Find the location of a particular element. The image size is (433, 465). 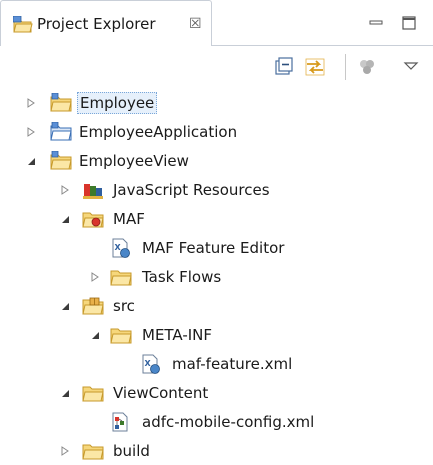

tree-row-javascript-resources: JavaScript Resources is located at coordinates (216, 190).